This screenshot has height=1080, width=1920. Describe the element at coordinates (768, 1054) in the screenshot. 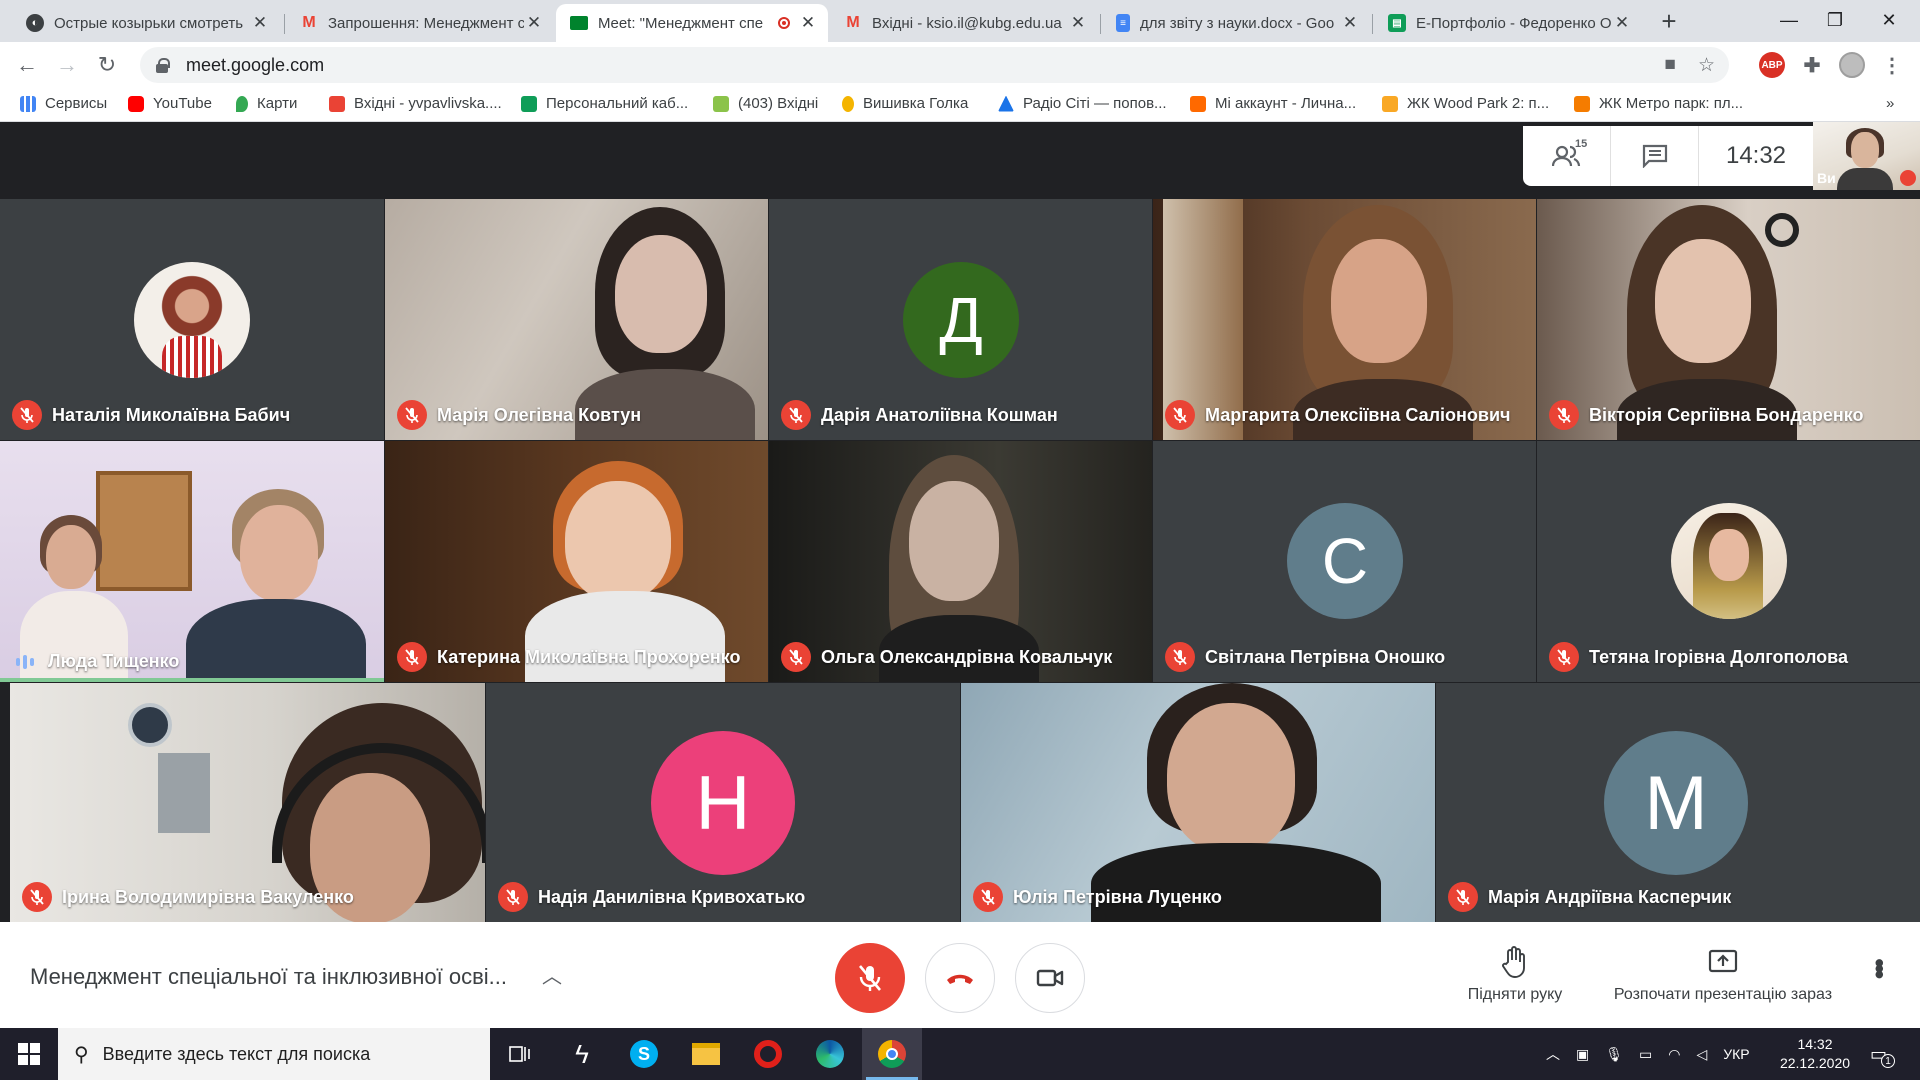

I see `taskbar-app-opera` at that location.